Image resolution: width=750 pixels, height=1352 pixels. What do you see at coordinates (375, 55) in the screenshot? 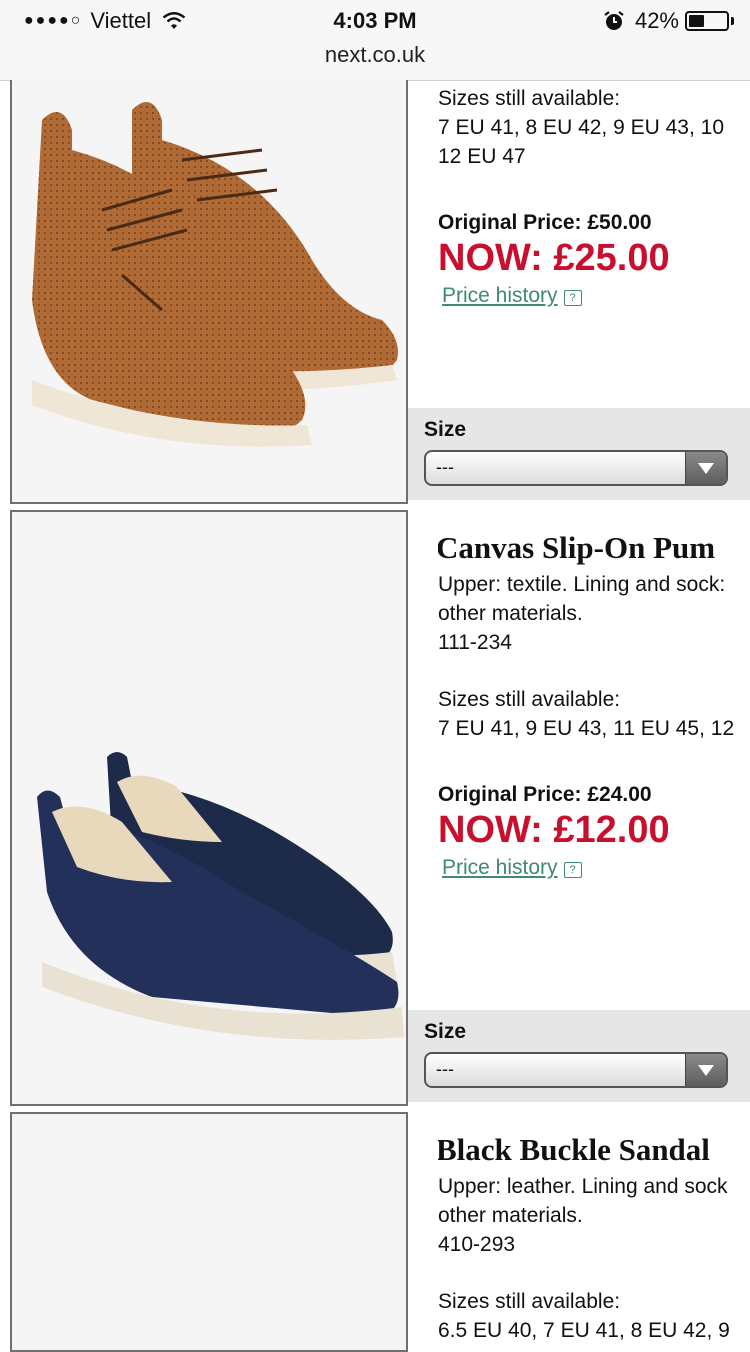
I see `url-bar: next.co.uk` at bounding box center [375, 55].